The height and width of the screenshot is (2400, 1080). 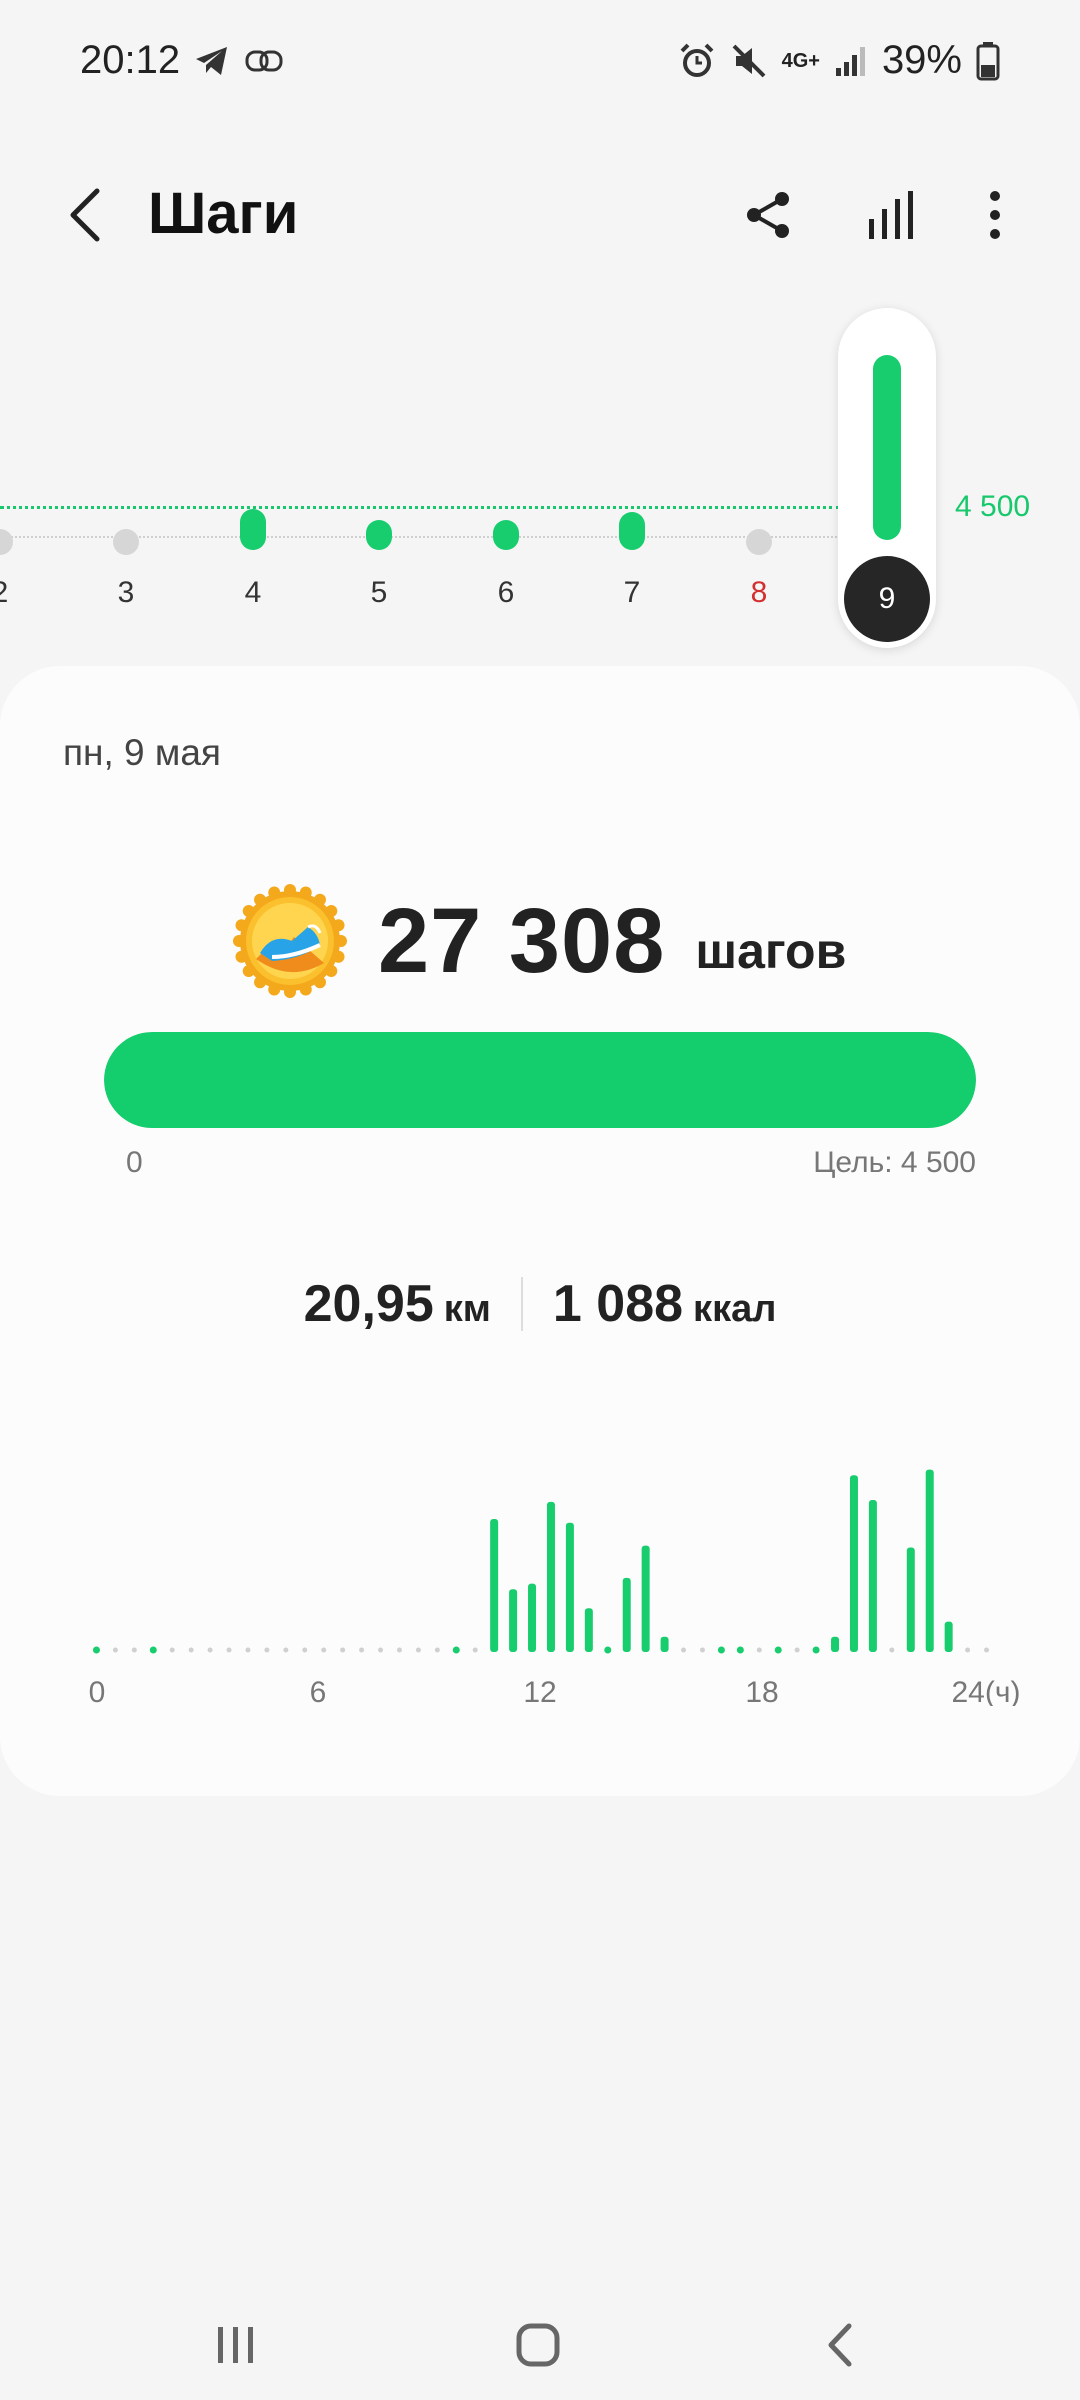 I want to click on back-nav-button, so click(x=840, y=2345).